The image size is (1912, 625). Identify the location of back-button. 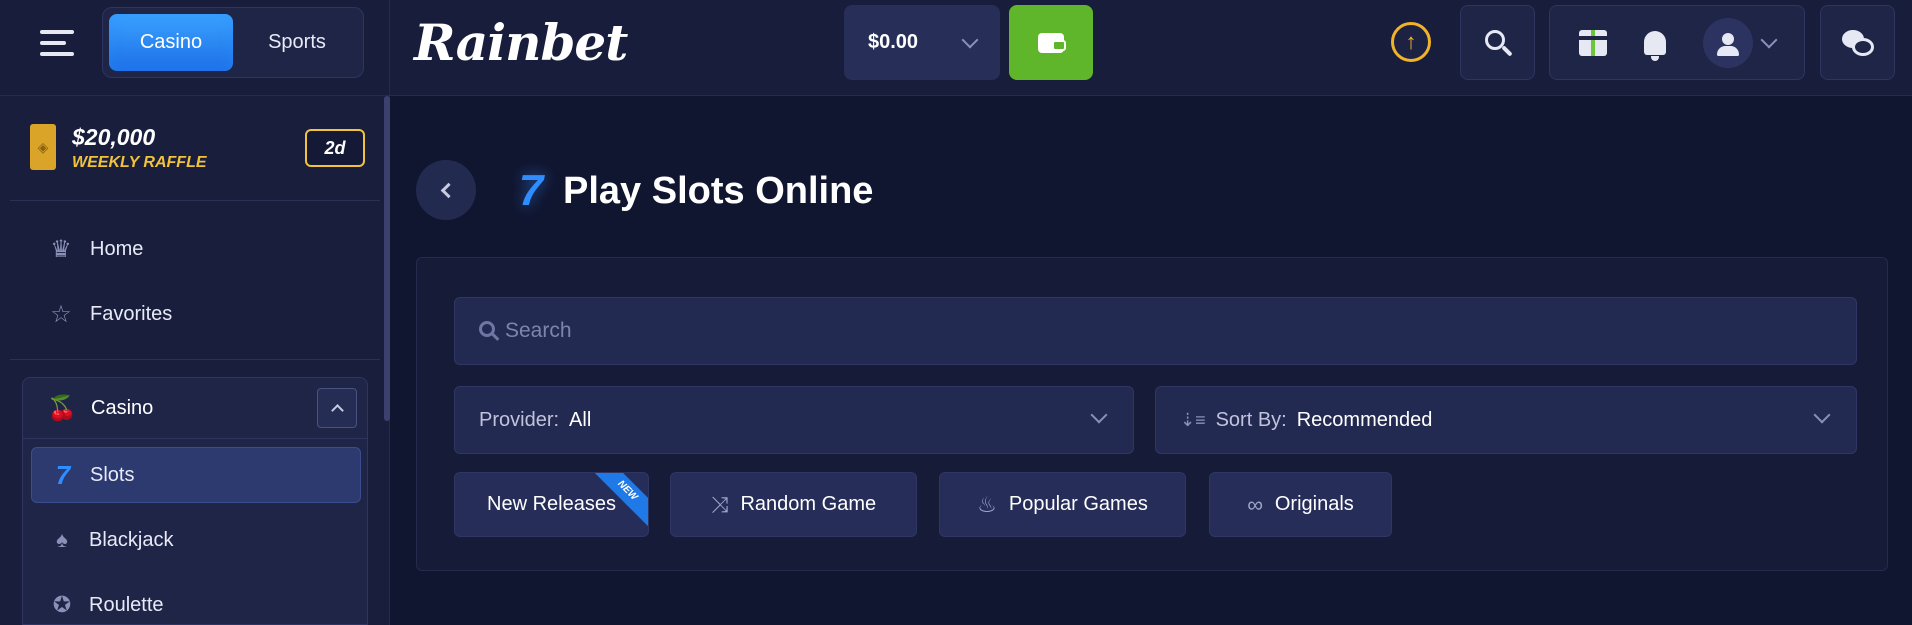
(446, 190).